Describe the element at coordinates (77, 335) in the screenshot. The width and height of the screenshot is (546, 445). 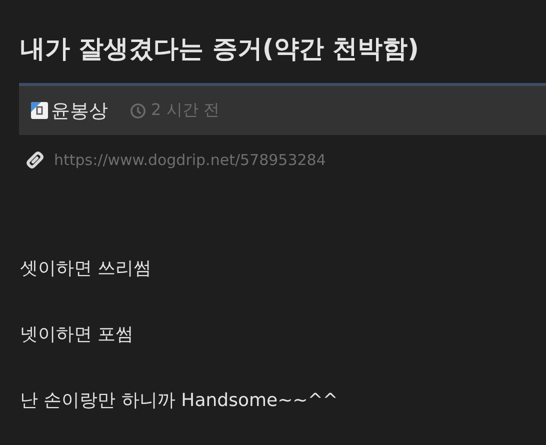
I see `paragraph: 넷이하면 포썸` at that location.